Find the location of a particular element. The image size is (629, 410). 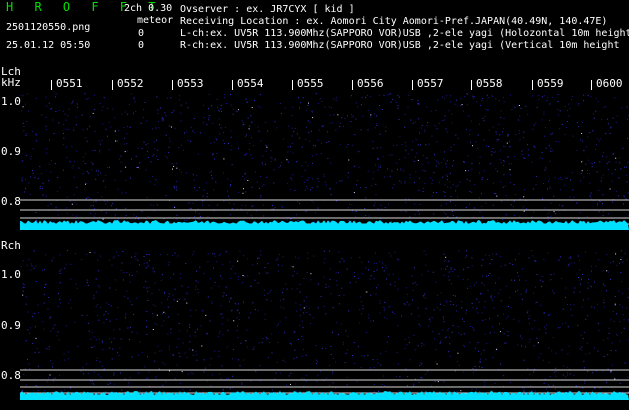

time-tick: 0559 is located at coordinates (548, 83).